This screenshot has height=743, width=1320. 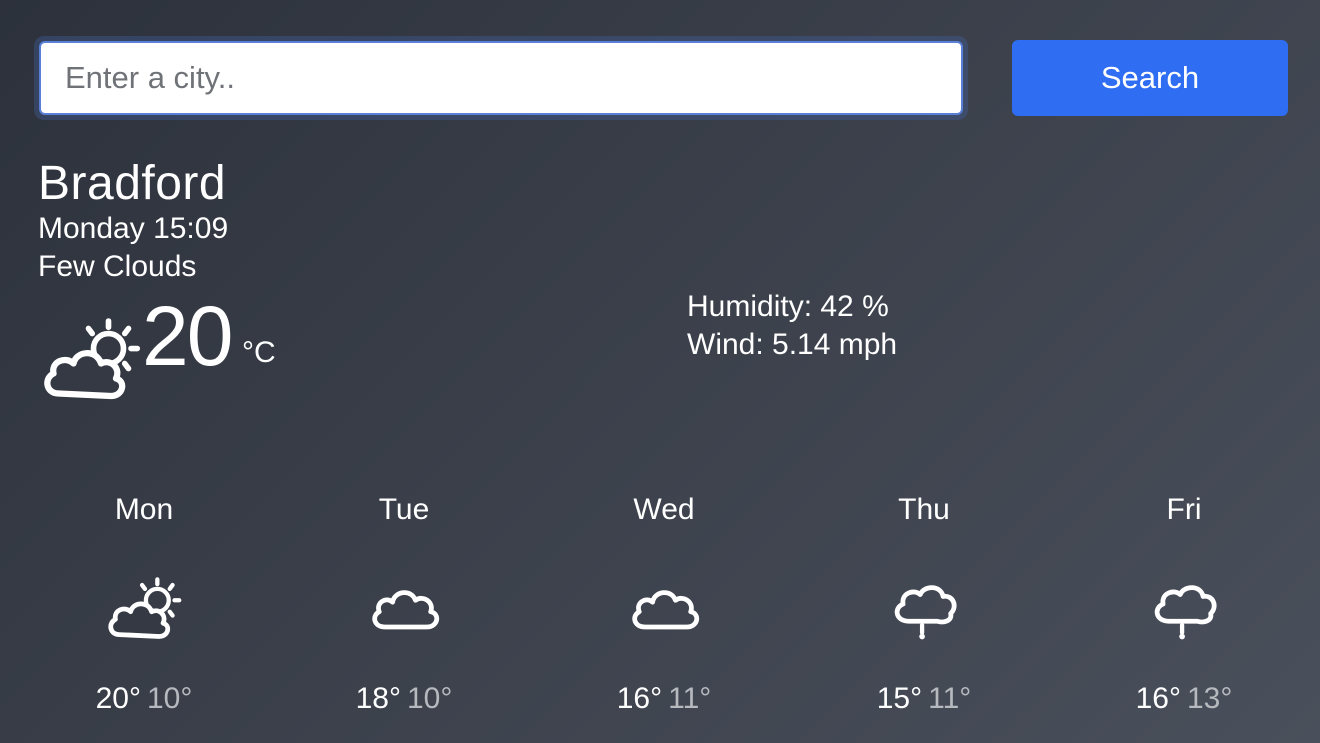 I want to click on forecast-temps: 20° 10°, so click(x=144, y=699).